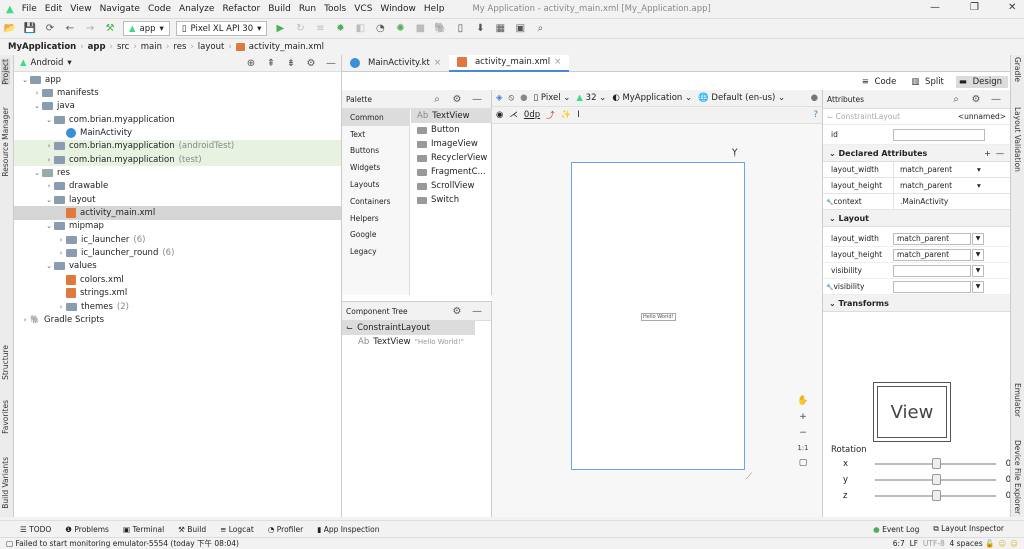 The image size is (1024, 549). Describe the element at coordinates (499, 115) in the screenshot. I see `view-options-icon: ◉` at that location.